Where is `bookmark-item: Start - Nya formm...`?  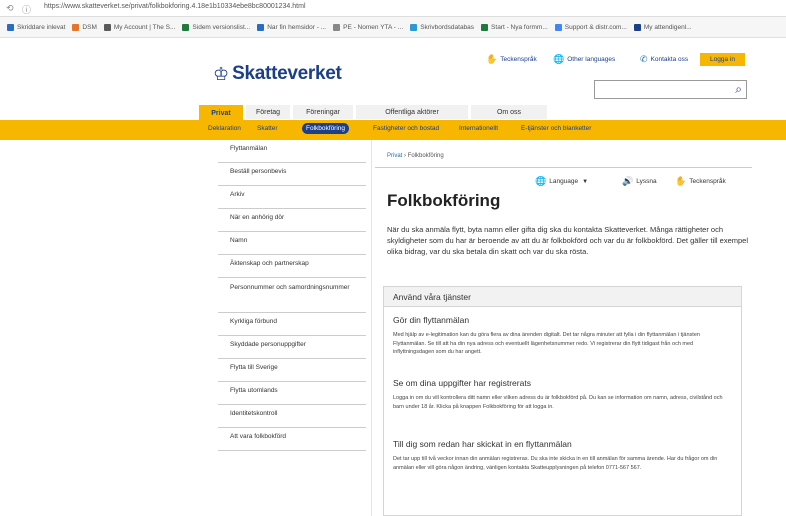
bookmark-item: Start - Nya formm... is located at coordinates (514, 27).